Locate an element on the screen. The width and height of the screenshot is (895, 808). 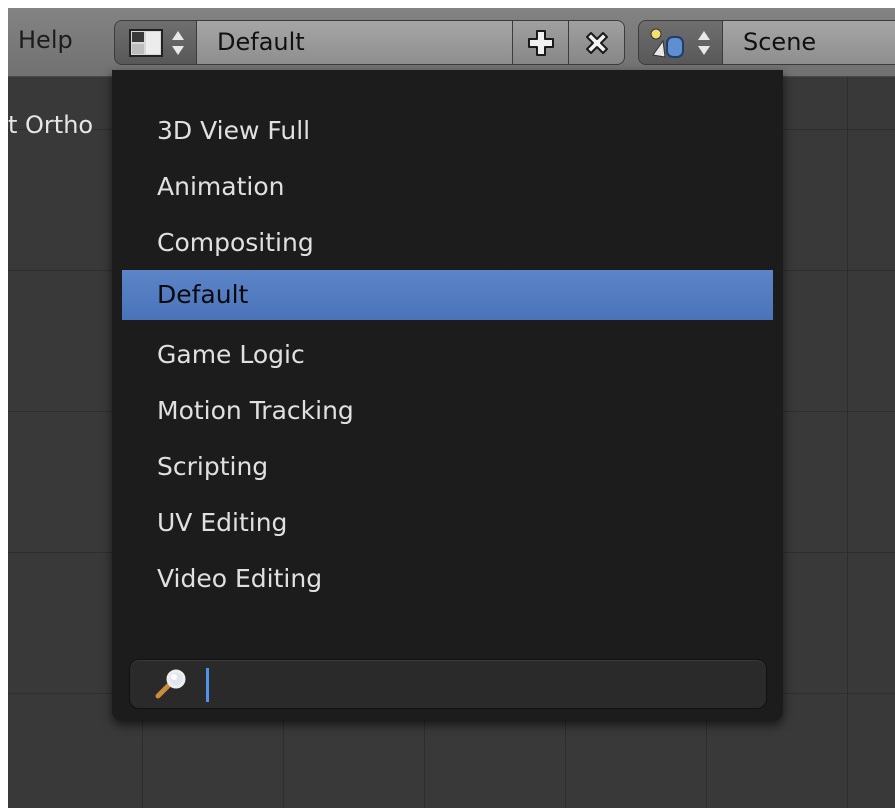
help-menu: Help is located at coordinates (45, 40).